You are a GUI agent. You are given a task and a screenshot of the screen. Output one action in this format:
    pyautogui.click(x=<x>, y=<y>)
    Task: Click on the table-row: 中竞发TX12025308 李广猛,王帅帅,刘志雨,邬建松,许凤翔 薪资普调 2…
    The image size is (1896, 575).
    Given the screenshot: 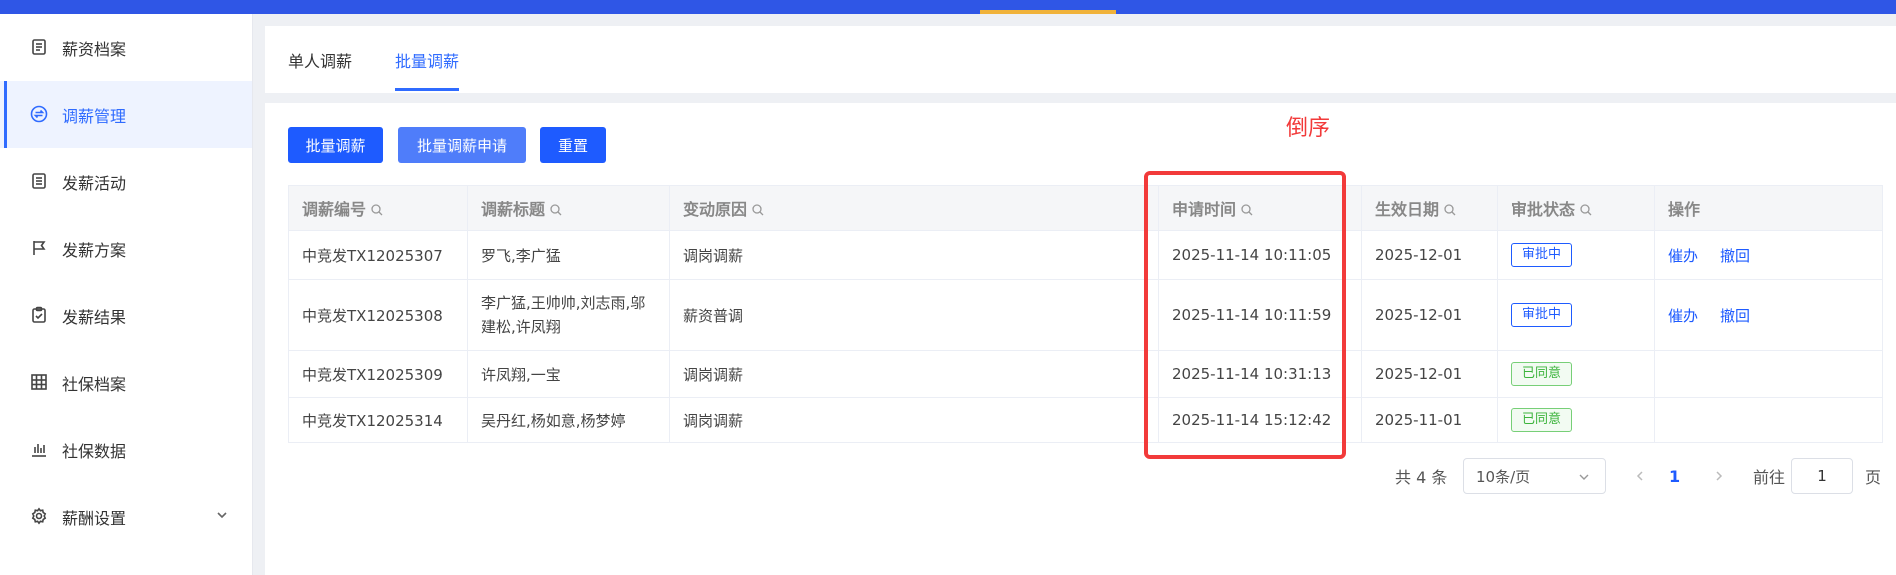 What is the action you would take?
    pyautogui.click(x=1085, y=315)
    